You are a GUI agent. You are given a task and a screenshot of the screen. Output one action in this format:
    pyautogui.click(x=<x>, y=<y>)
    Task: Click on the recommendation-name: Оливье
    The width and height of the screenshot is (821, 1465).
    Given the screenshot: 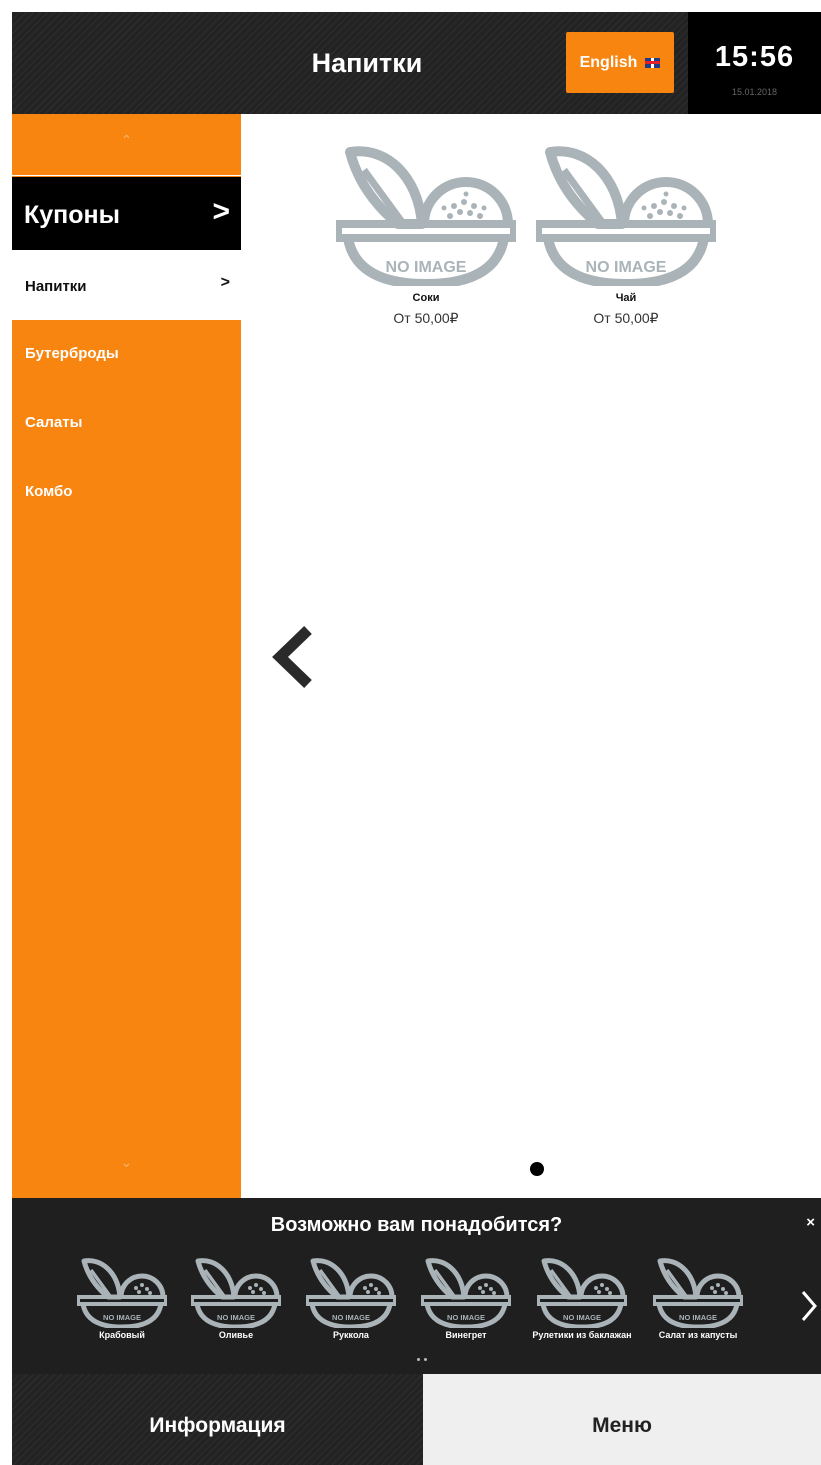 What is the action you would take?
    pyautogui.click(x=236, y=1335)
    